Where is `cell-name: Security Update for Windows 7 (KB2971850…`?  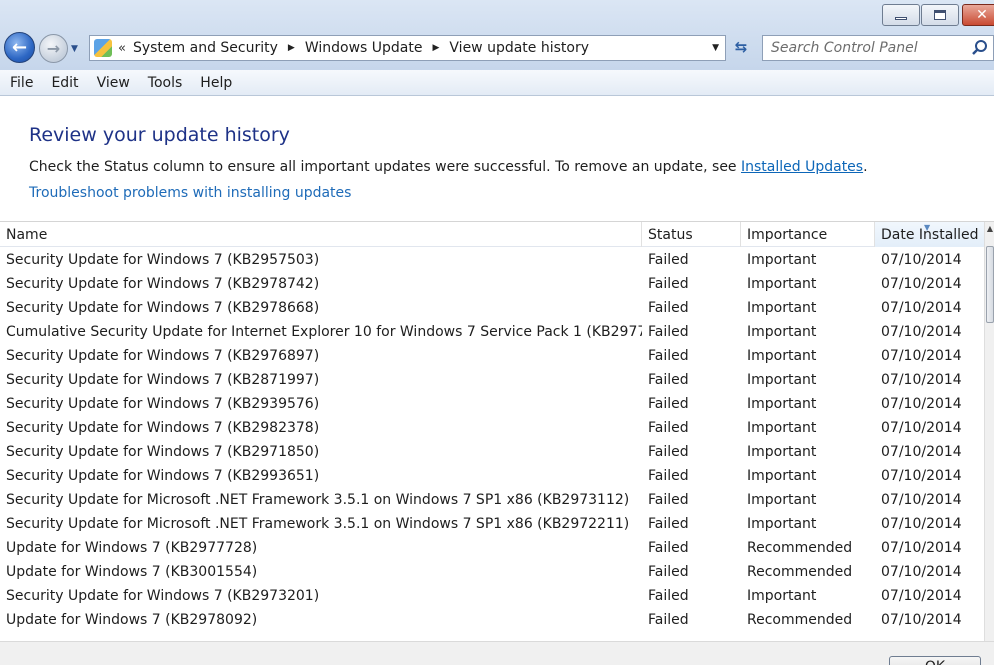
cell-name: Security Update for Windows 7 (KB2971850… is located at coordinates (163, 452).